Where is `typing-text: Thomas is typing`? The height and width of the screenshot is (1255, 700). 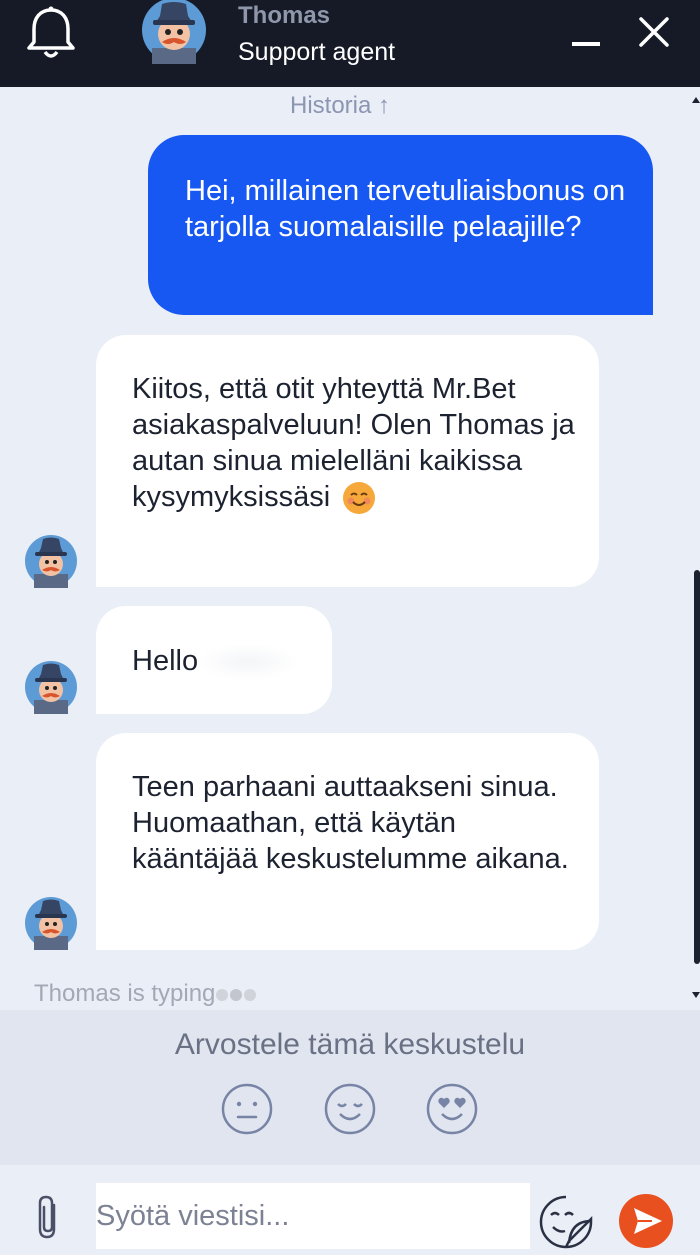 typing-text: Thomas is typing is located at coordinates (125, 993).